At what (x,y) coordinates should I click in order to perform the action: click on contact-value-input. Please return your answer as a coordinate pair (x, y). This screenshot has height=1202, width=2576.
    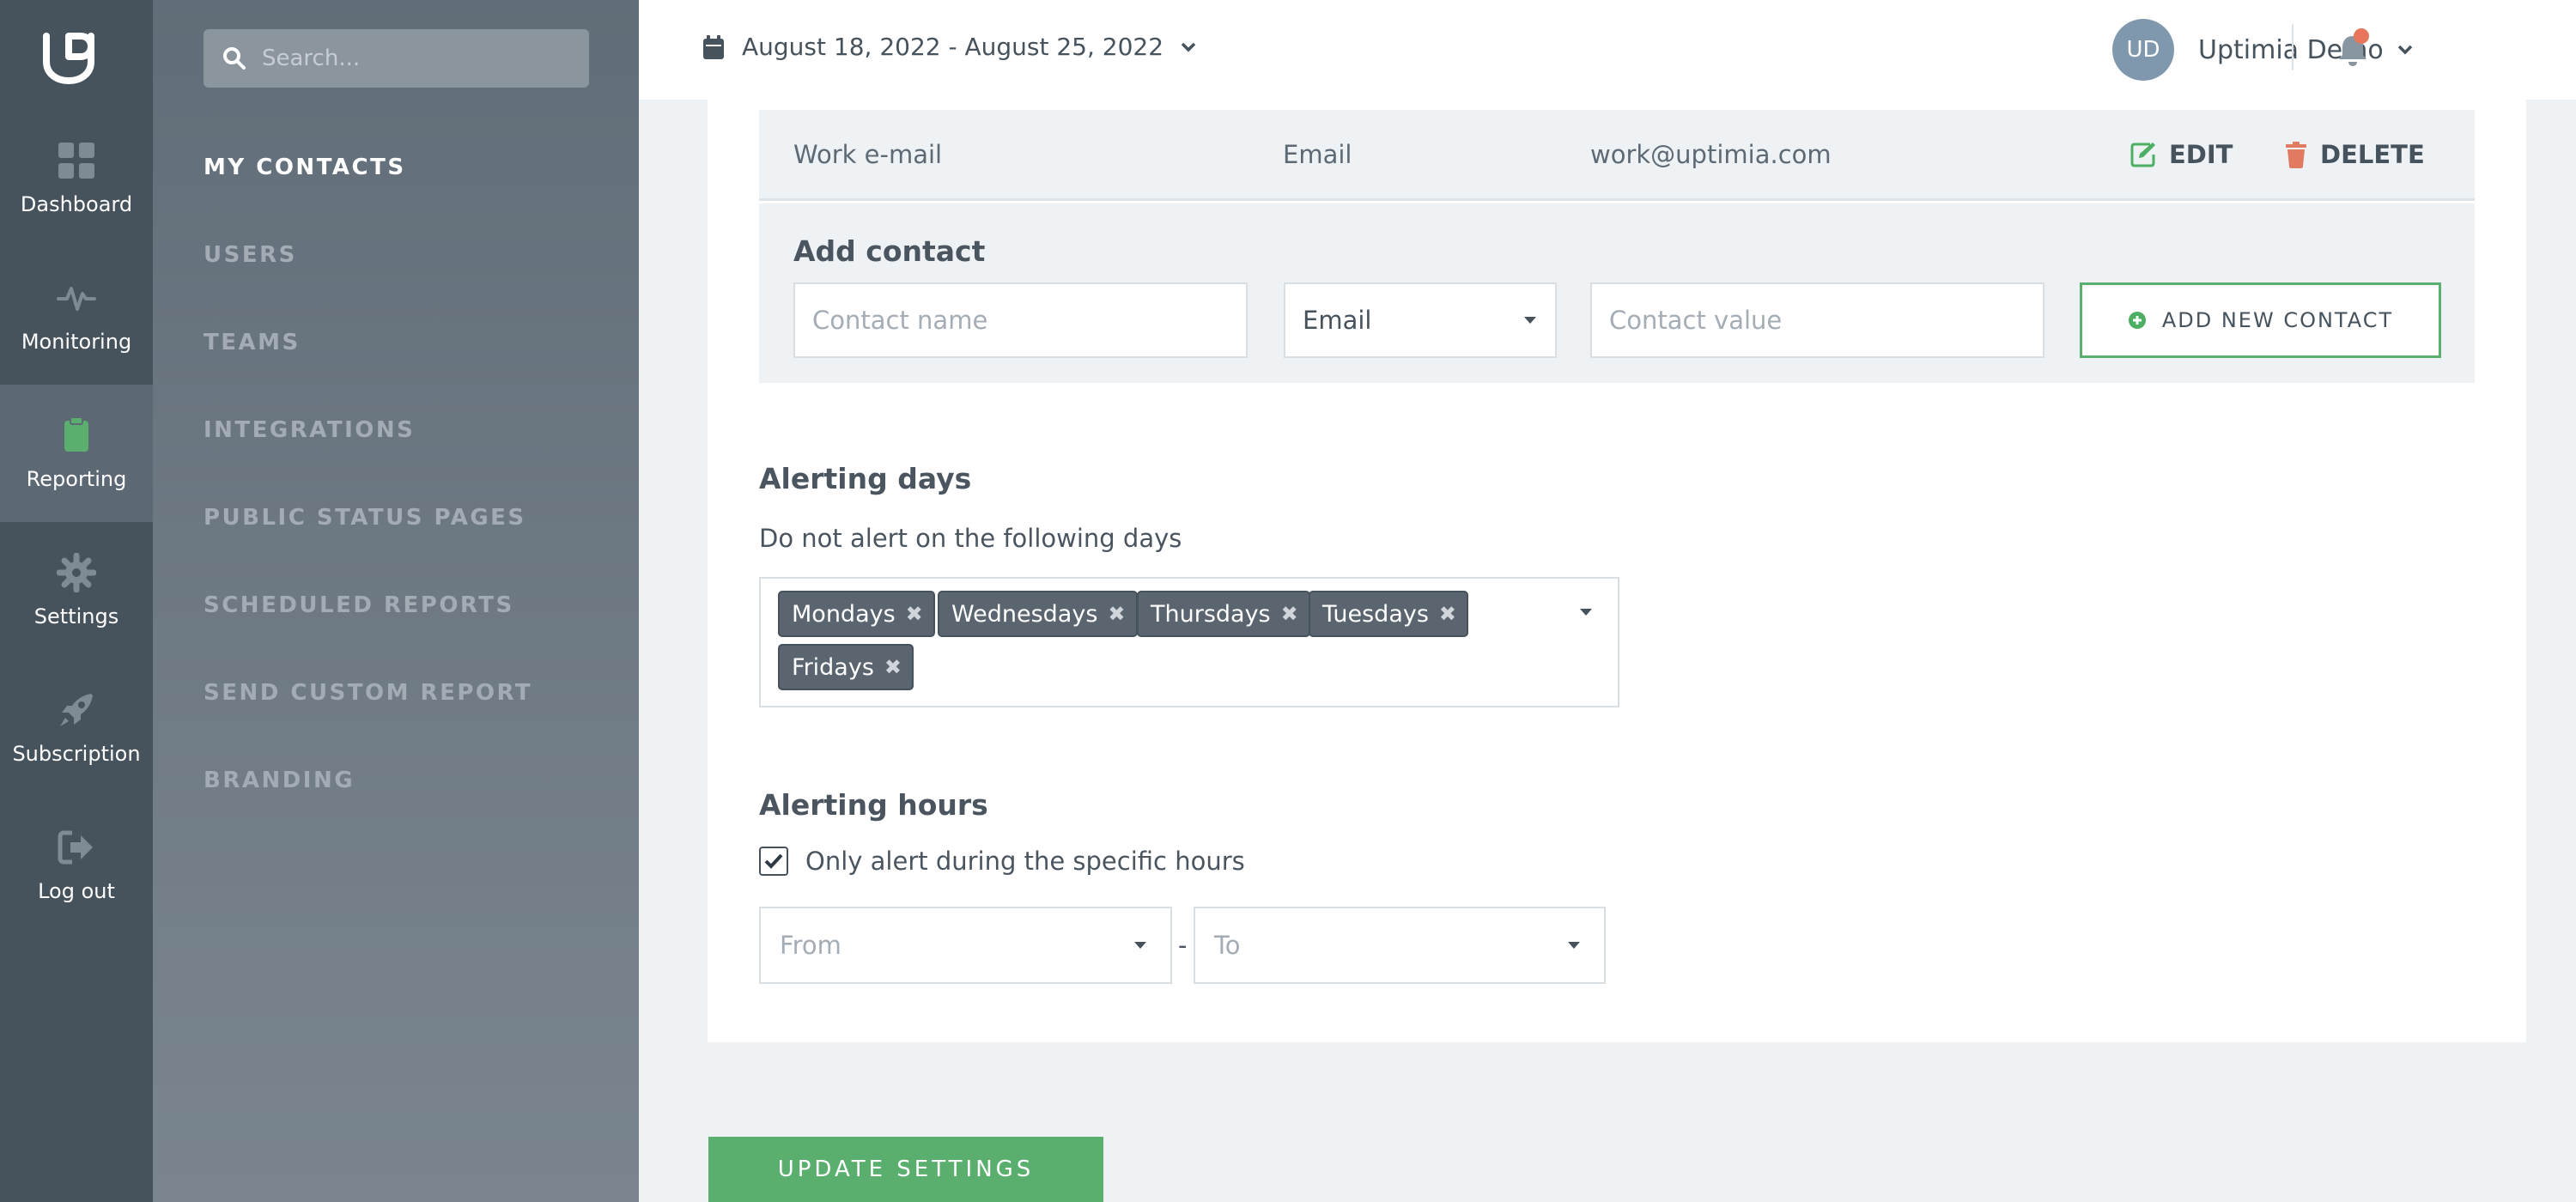
    Looking at the image, I should click on (1817, 320).